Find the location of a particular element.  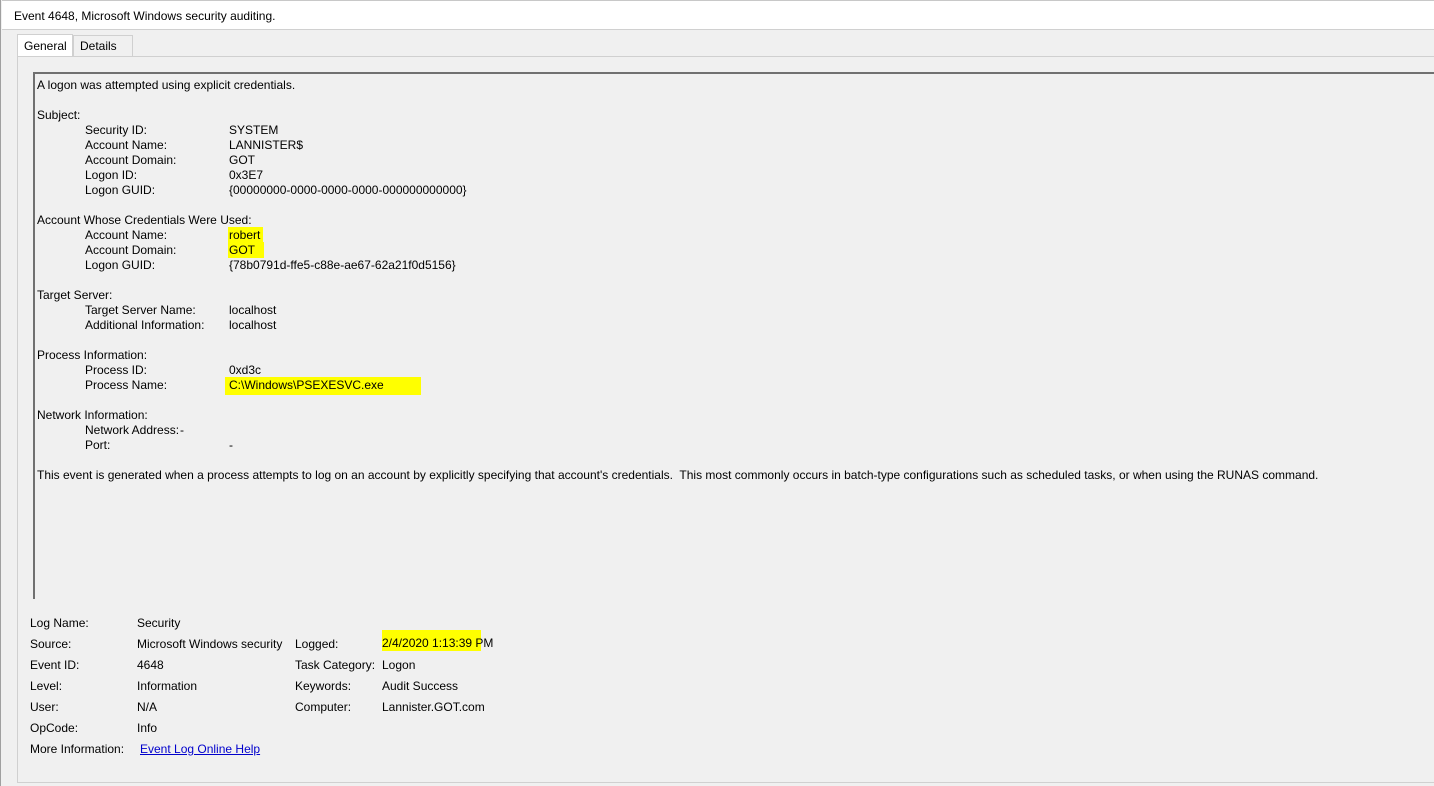

prop-label-user: User: is located at coordinates (44, 707).